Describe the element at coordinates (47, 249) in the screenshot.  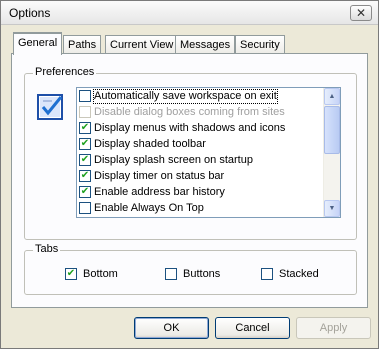
I see `tabs-group-label: Tabs` at that location.